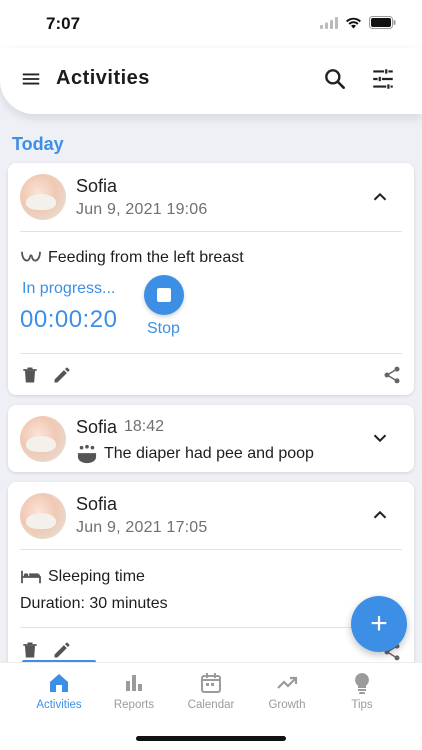 The height and width of the screenshot is (750, 422). What do you see at coordinates (287, 705) in the screenshot?
I see `nav-label: Growth` at bounding box center [287, 705].